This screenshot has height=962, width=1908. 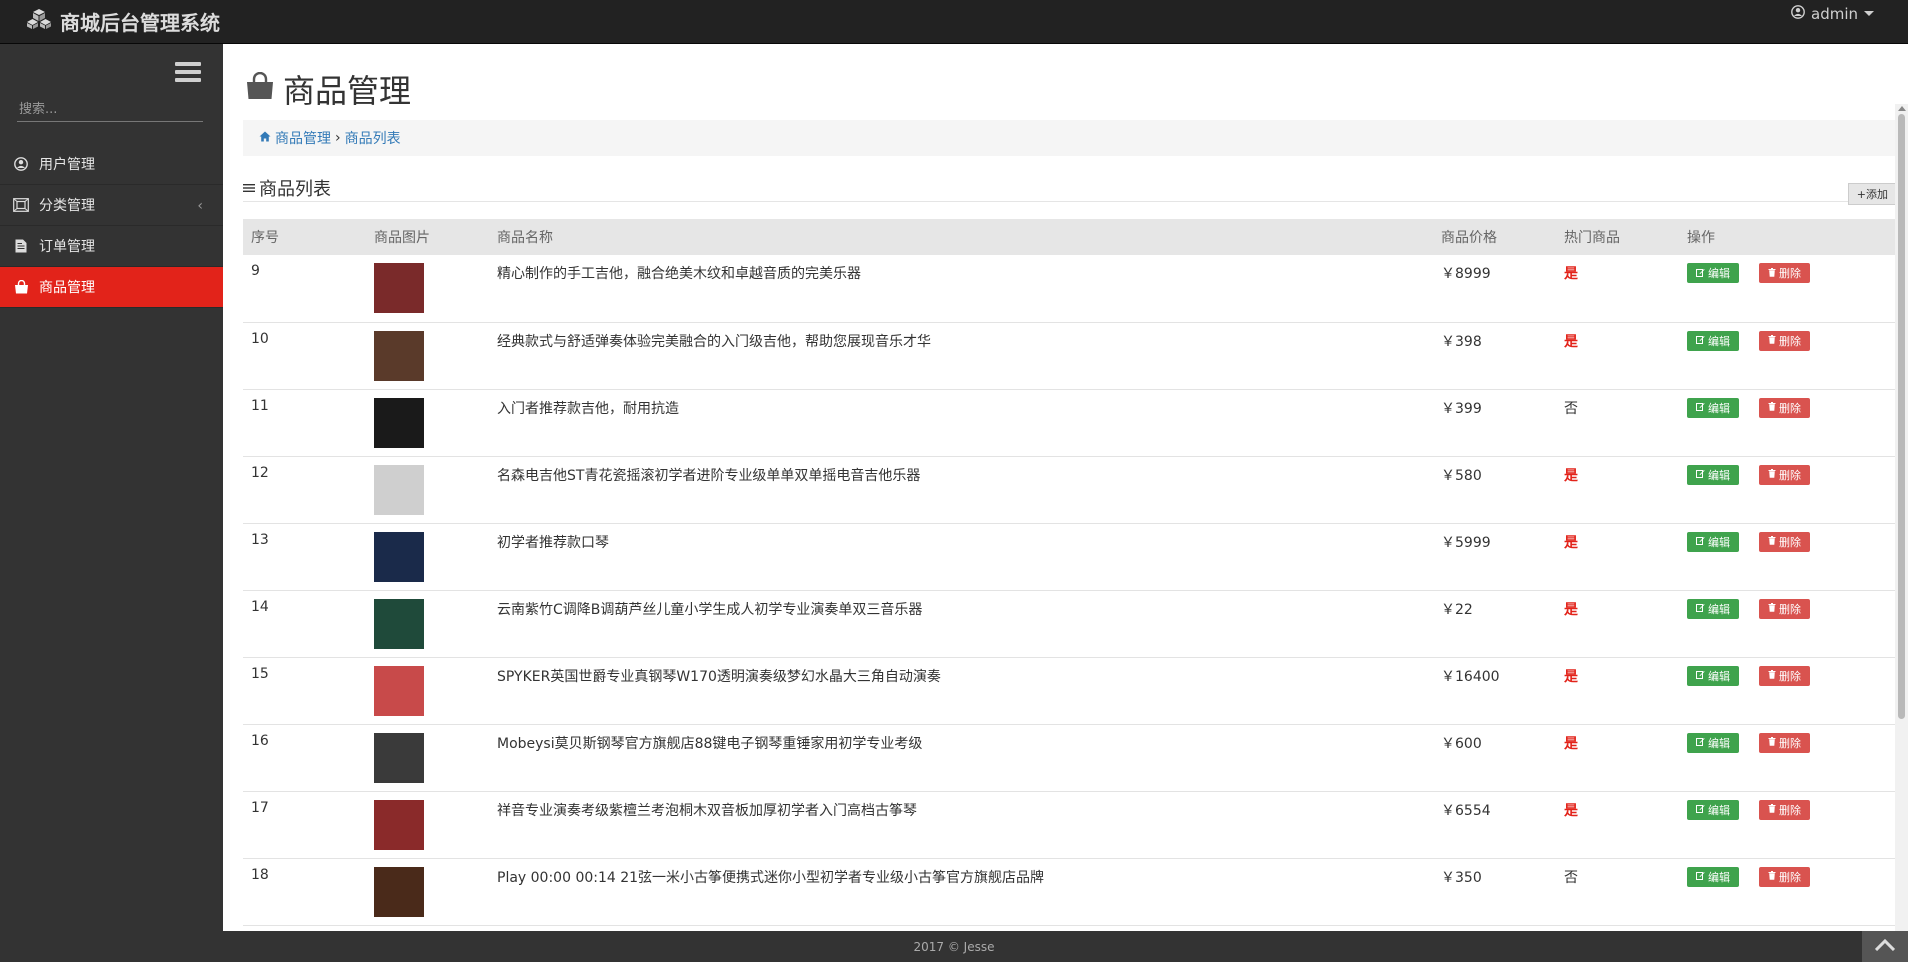 I want to click on sitemap-icon, so click(x=21, y=205).